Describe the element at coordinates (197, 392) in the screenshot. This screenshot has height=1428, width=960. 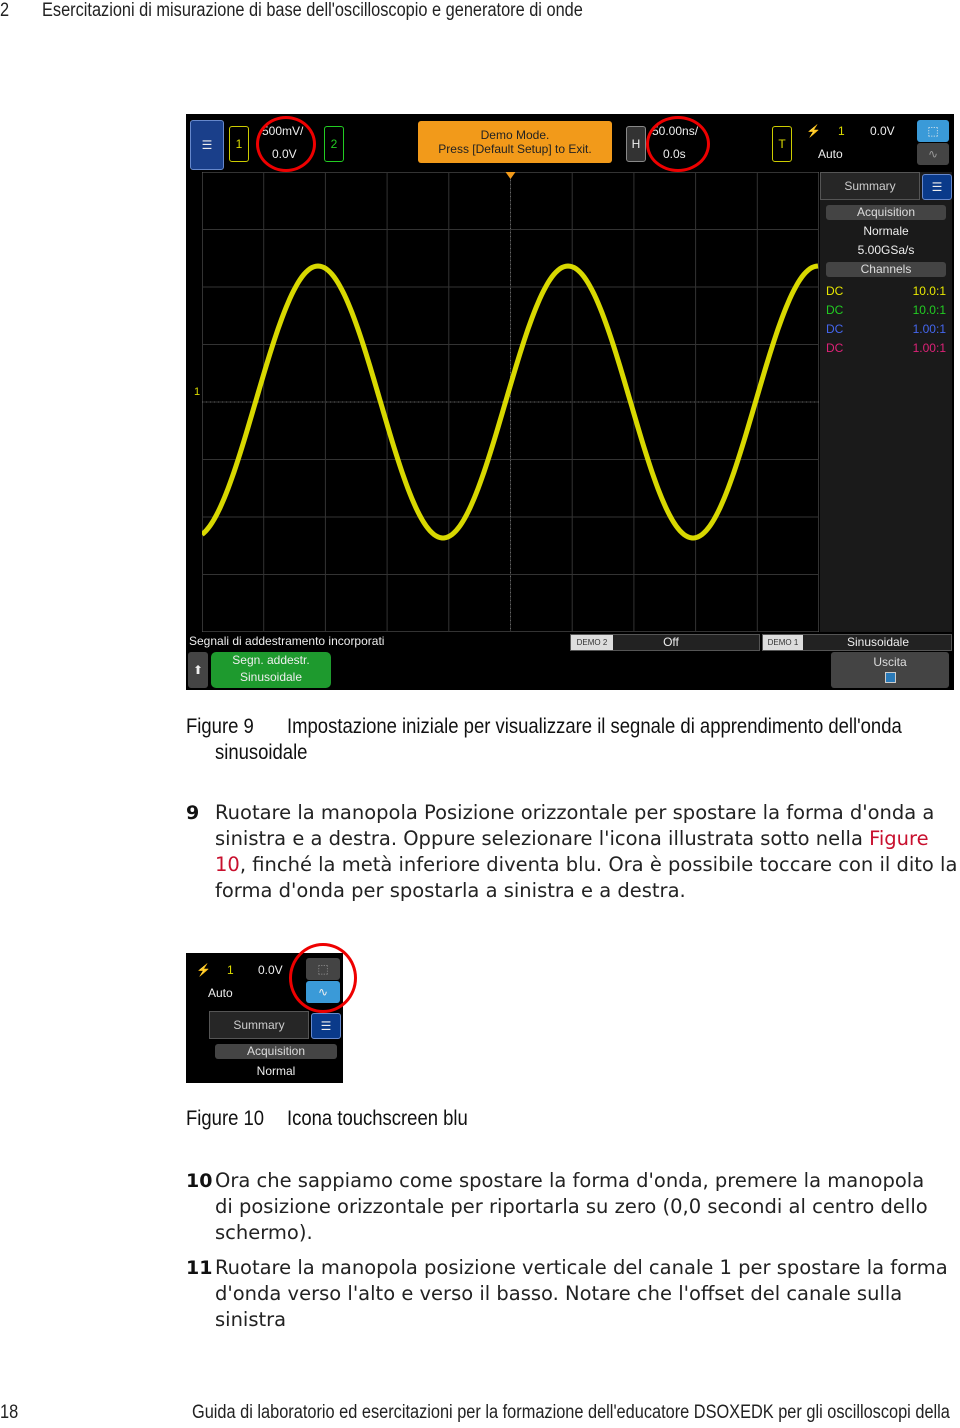
I see `ch1-ground-marker: 1` at that location.